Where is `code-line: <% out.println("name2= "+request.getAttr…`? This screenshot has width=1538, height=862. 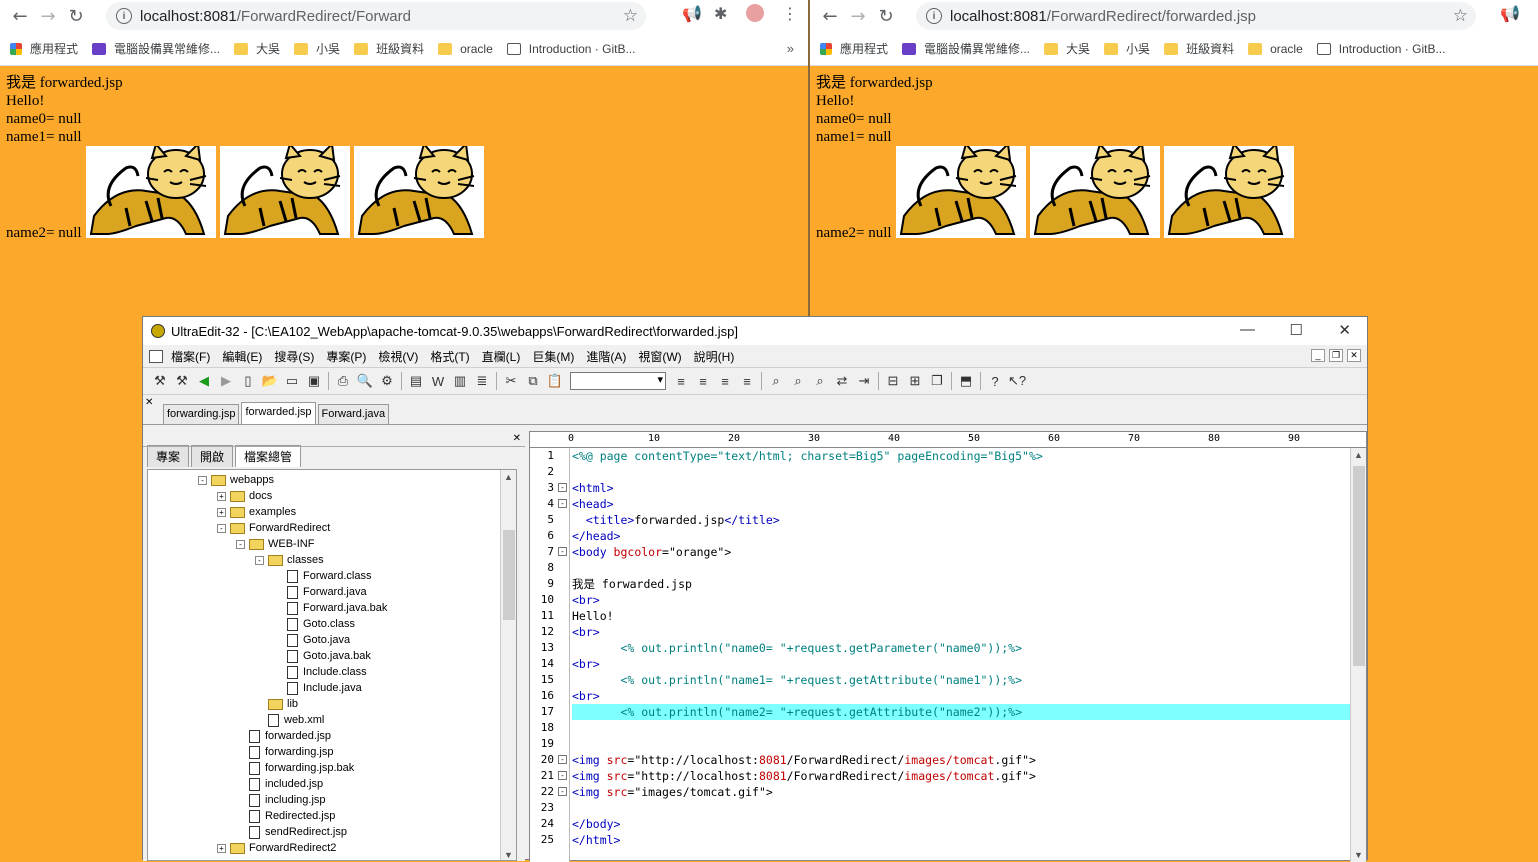
code-line: <% out.println("name2= "+request.getAttr… is located at coordinates (961, 712).